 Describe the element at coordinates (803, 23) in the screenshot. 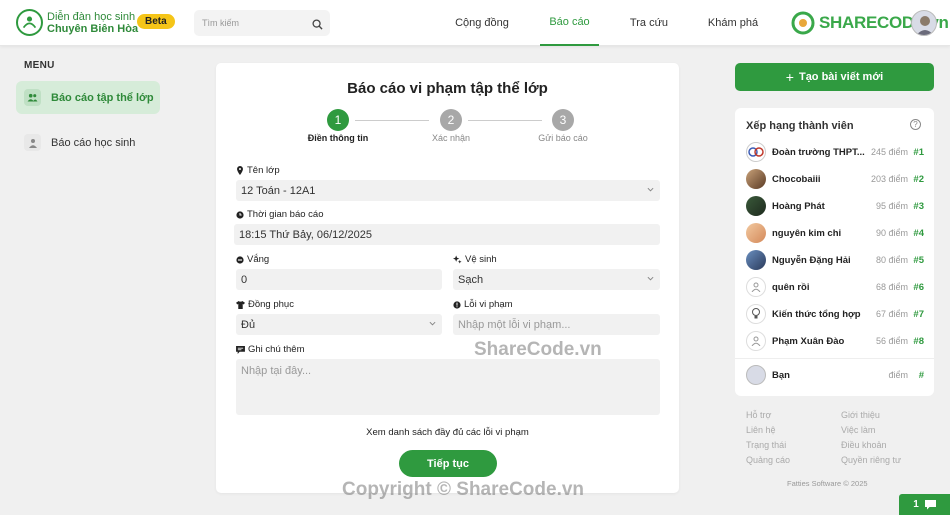

I see `sharecode-mark-icon` at that location.